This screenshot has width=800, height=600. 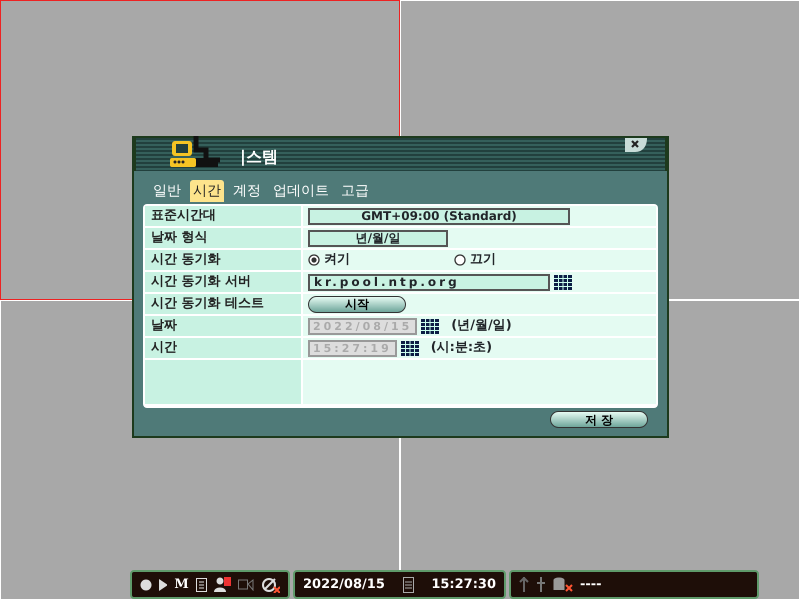 I want to click on storage-status: ----, so click(x=591, y=585).